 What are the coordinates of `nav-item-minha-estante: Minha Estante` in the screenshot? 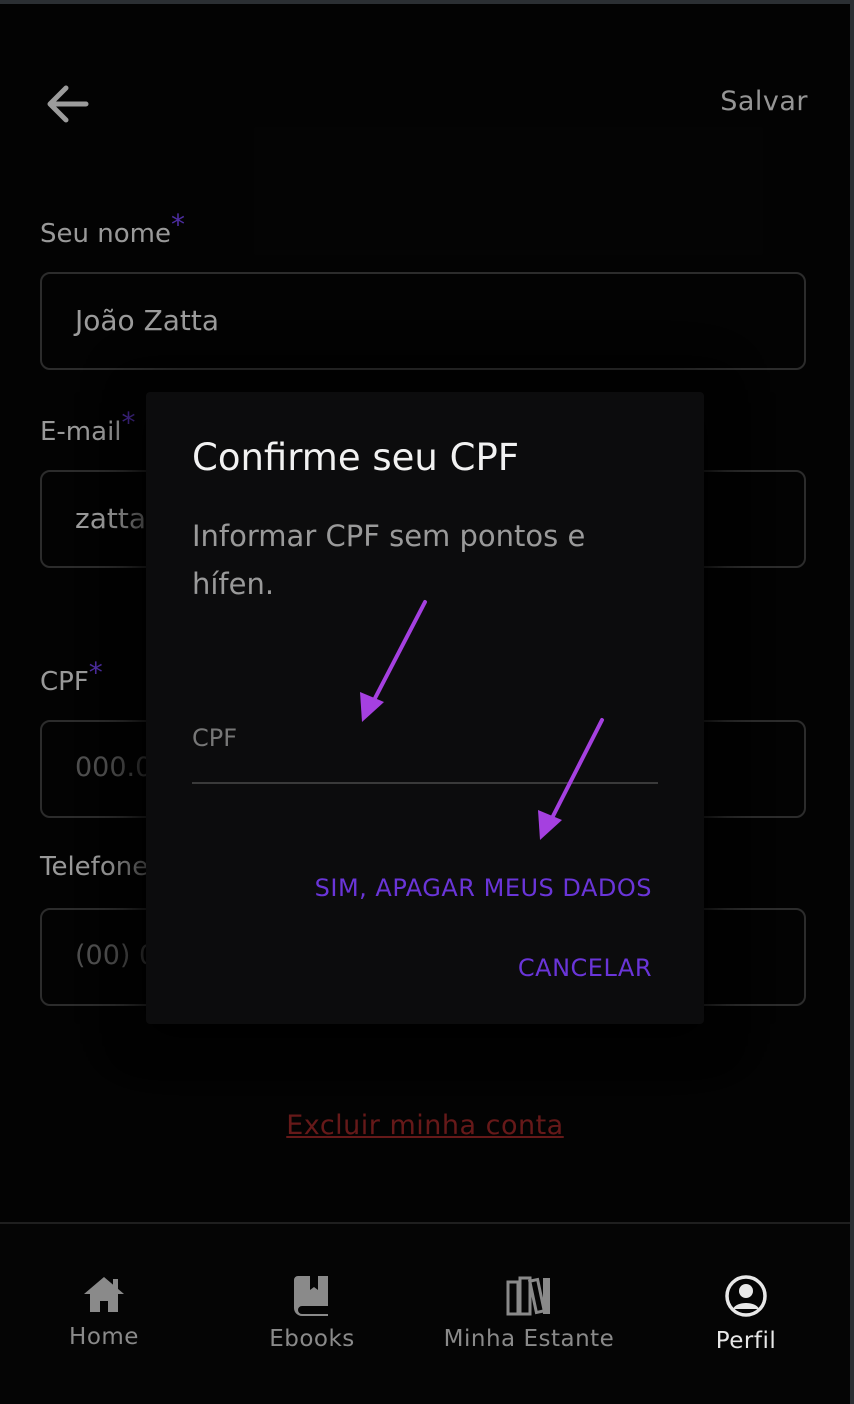 It's located at (529, 1313).